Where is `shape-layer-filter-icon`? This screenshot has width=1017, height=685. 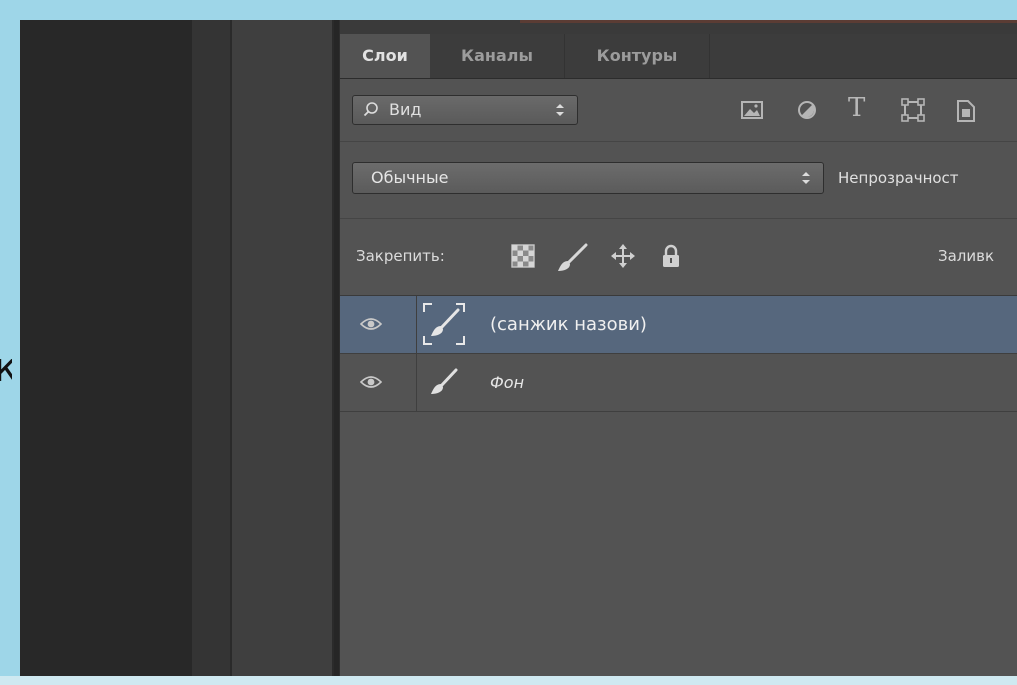 shape-layer-filter-icon is located at coordinates (913, 110).